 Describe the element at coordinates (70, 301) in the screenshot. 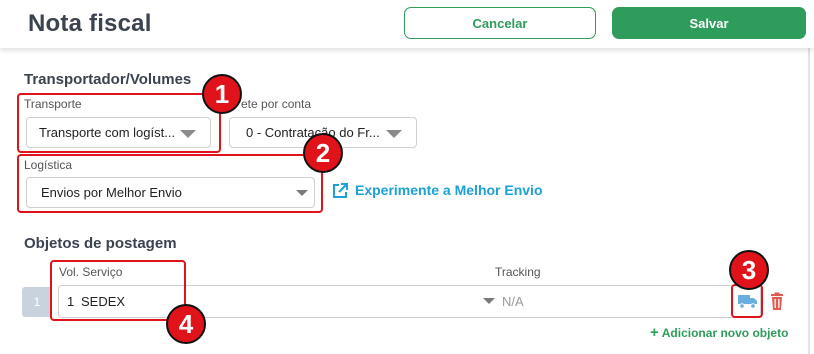

I see `row-vol: 1` at that location.